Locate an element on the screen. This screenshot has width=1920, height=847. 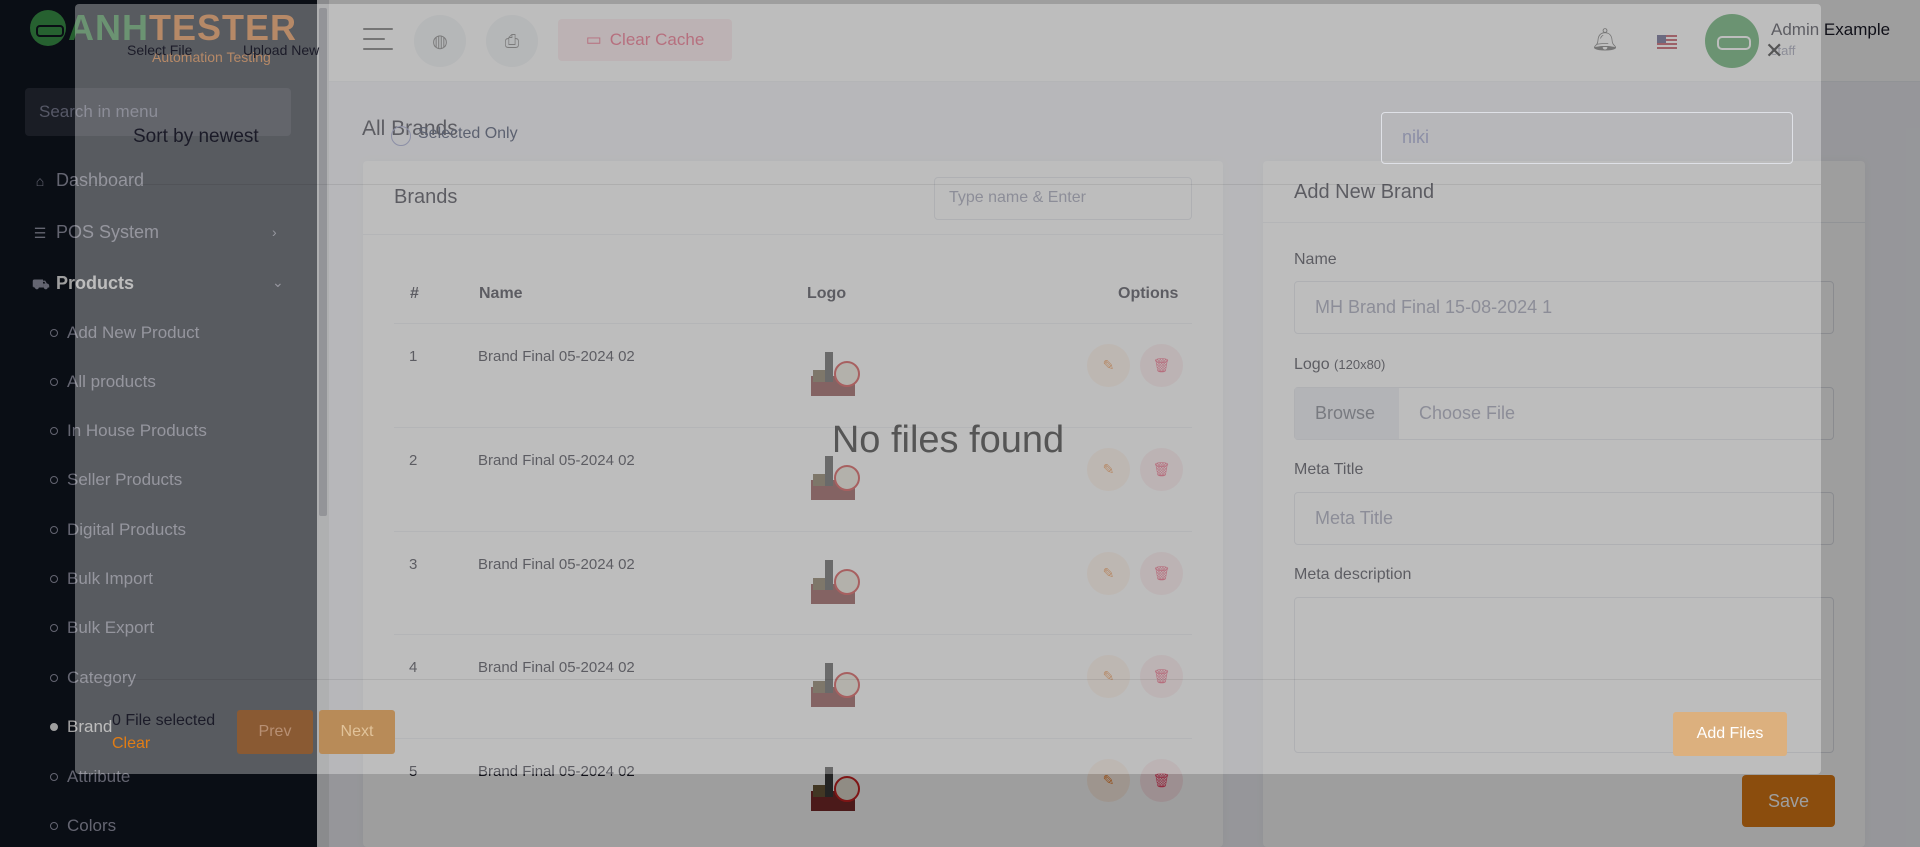
prev-button: Prev is located at coordinates (275, 732).